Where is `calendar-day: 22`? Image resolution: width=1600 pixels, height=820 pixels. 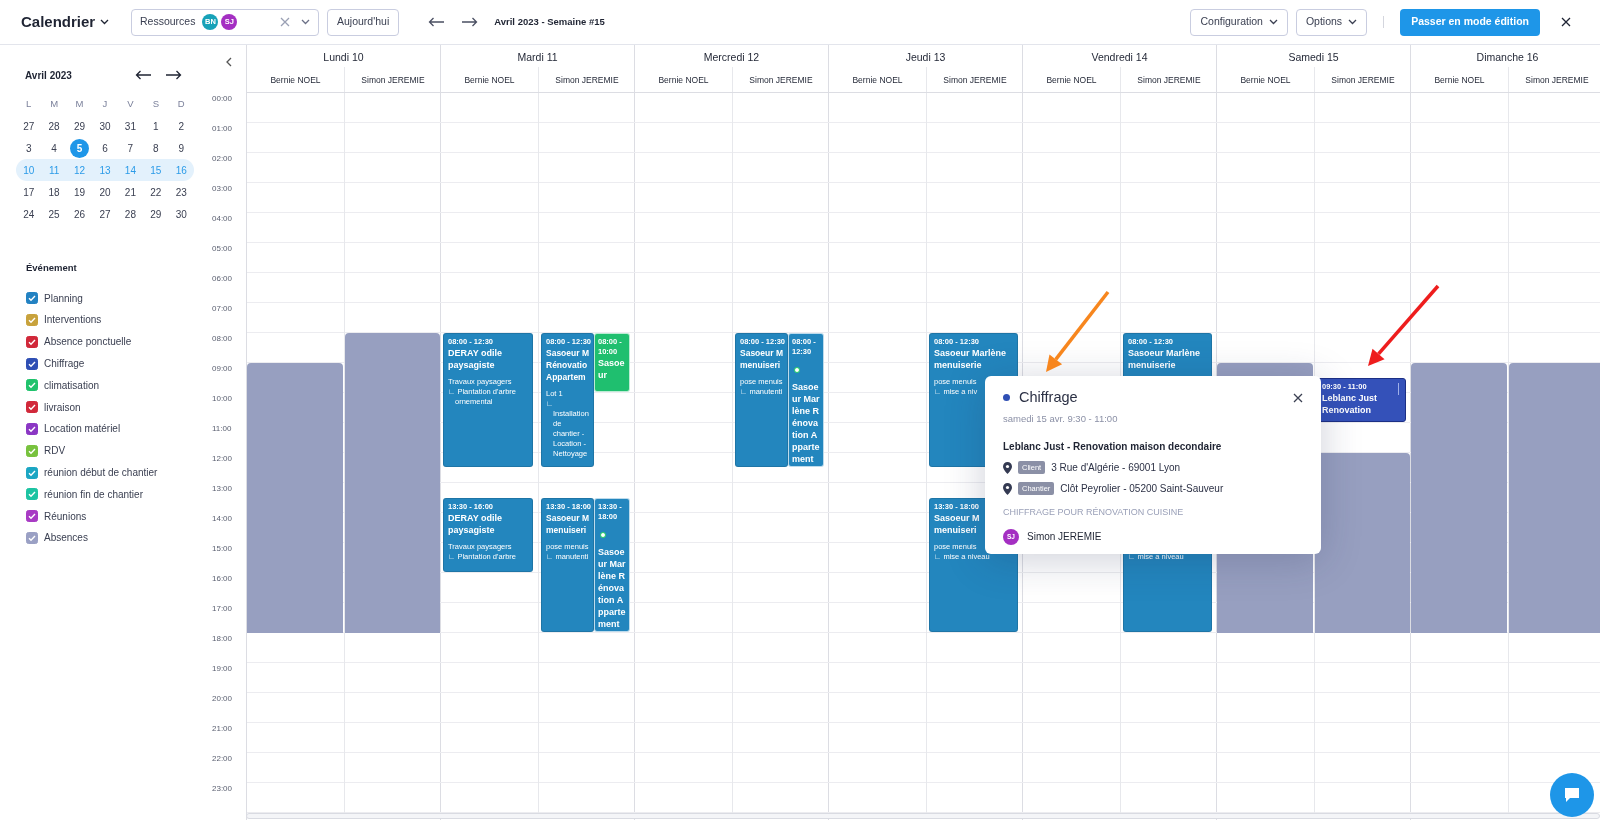 calendar-day: 22 is located at coordinates (156, 192).